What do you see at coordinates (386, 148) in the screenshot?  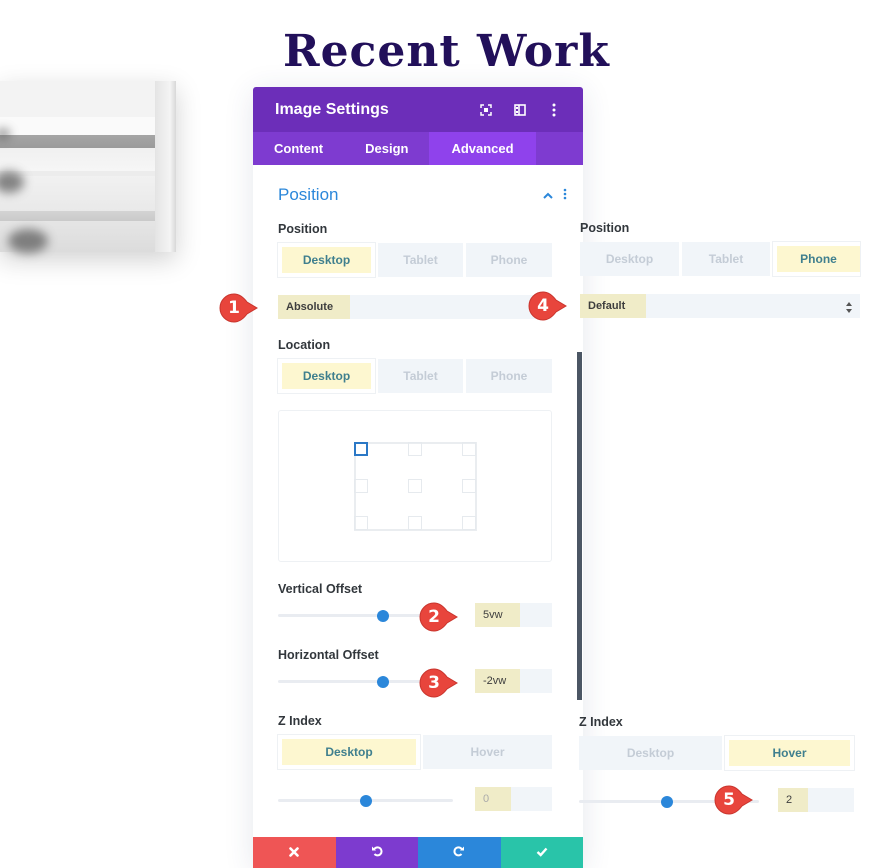 I see `tab-design: Design` at bounding box center [386, 148].